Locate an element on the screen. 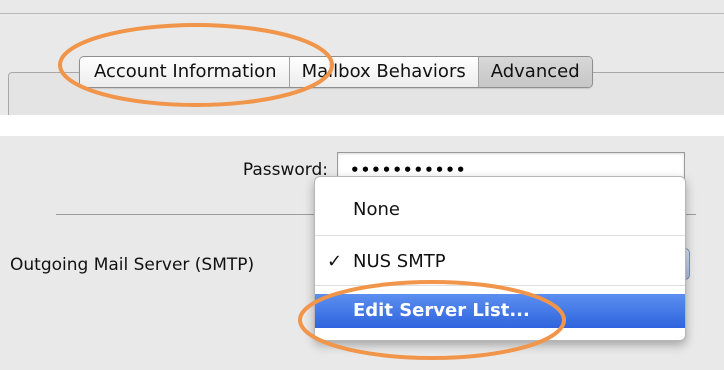 This screenshot has height=370, width=724. tab-account-information: Account Information is located at coordinates (185, 72).